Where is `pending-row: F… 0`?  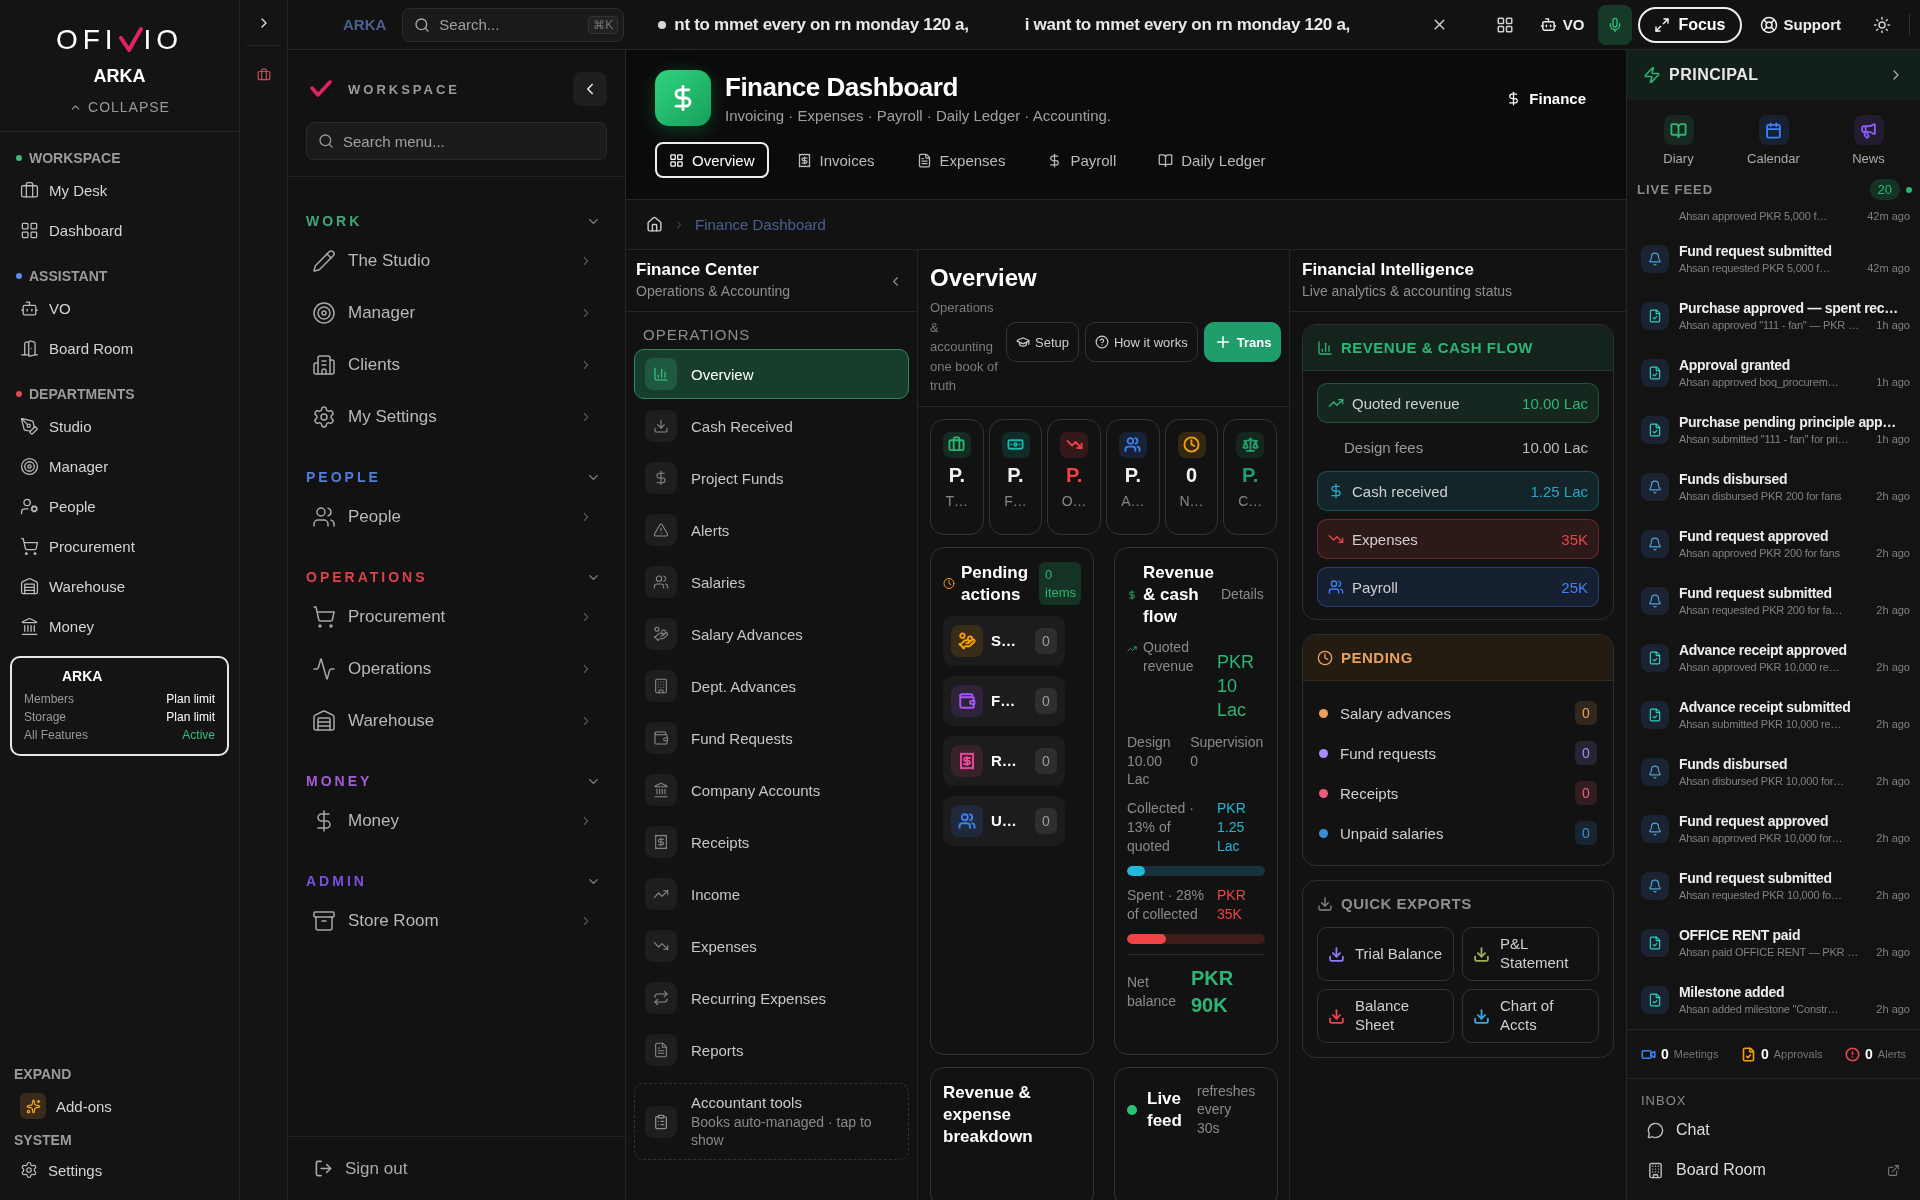
pending-row: F… 0 is located at coordinates (1004, 700).